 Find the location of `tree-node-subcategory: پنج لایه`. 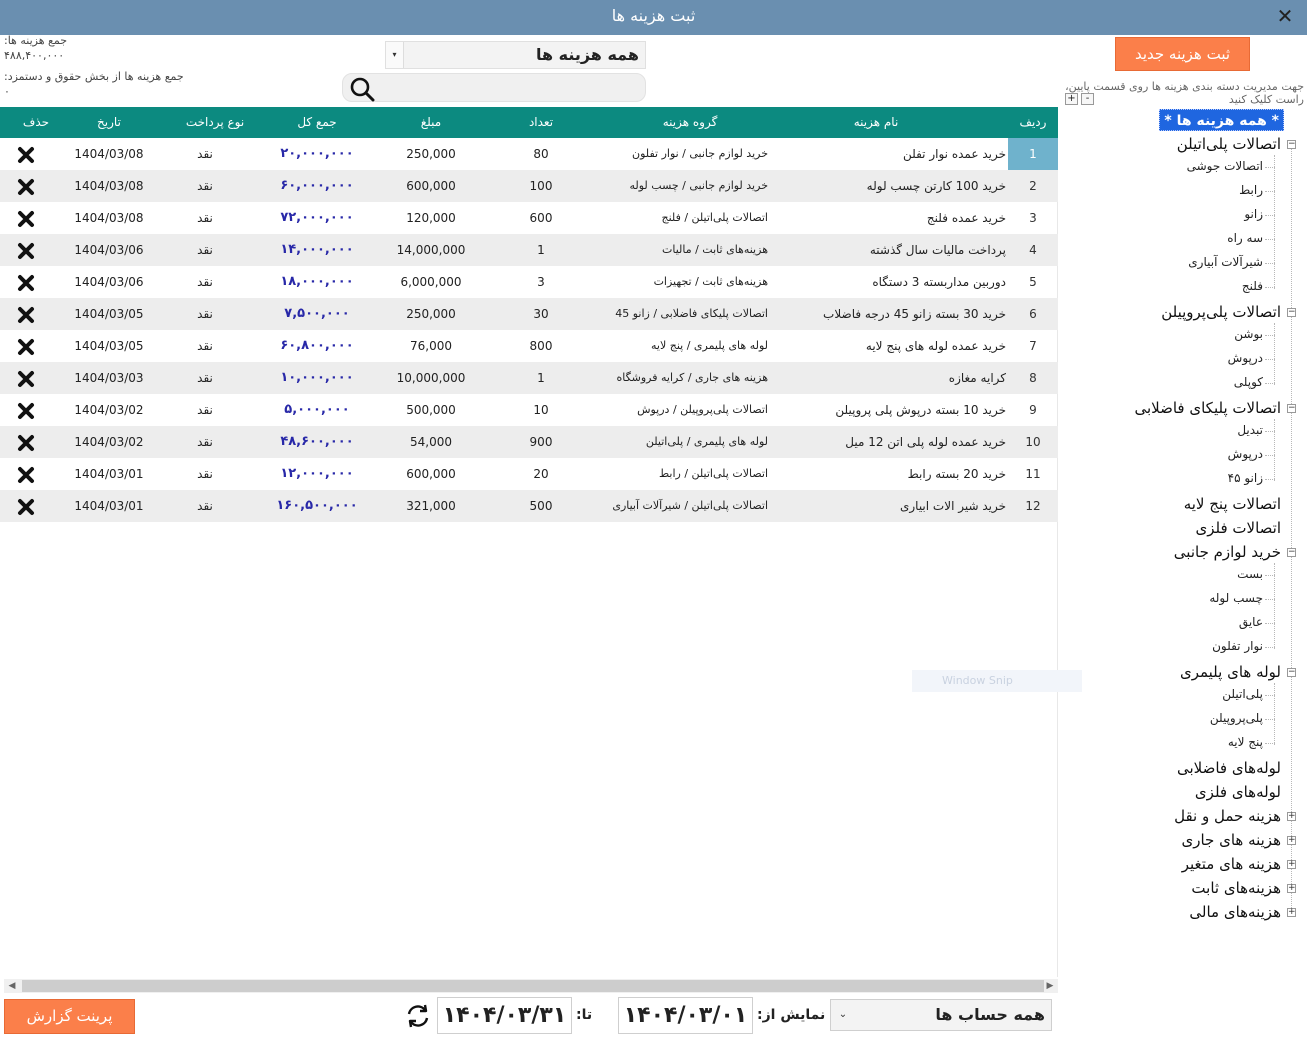

tree-node-subcategory: پنج لایه is located at coordinates (1245, 742).